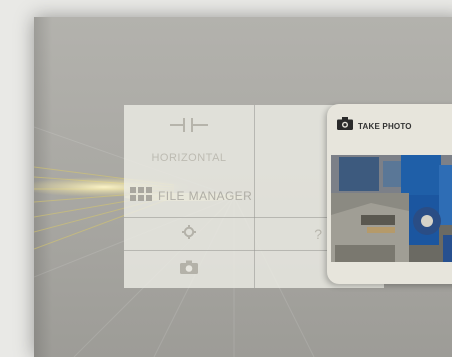 This screenshot has height=357, width=452. What do you see at coordinates (189, 157) in the screenshot?
I see `menu-item-horizontal-label: HORIZONTAL` at bounding box center [189, 157].